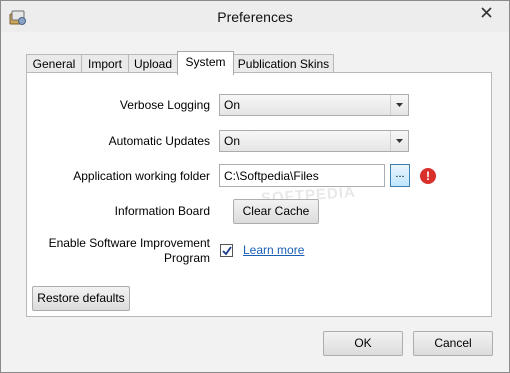 This screenshot has height=373, width=510. I want to click on checkmark-icon, so click(227, 251).